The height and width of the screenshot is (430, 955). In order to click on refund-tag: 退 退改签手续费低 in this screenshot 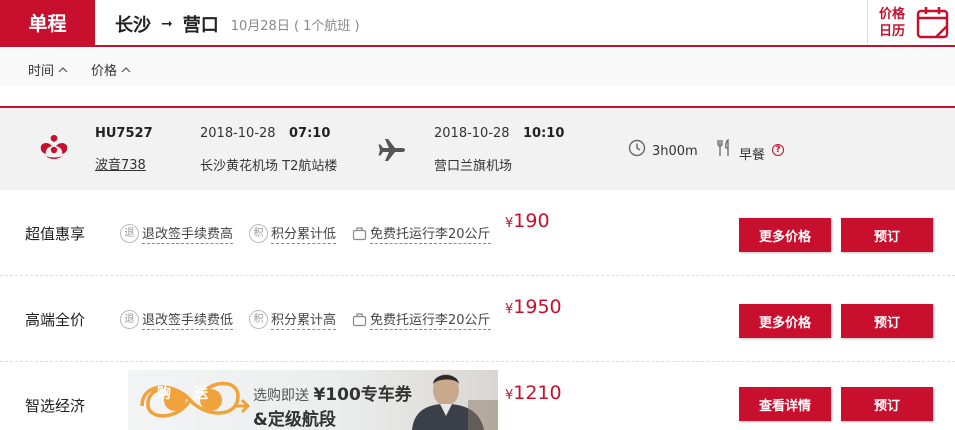, I will do `click(177, 319)`.